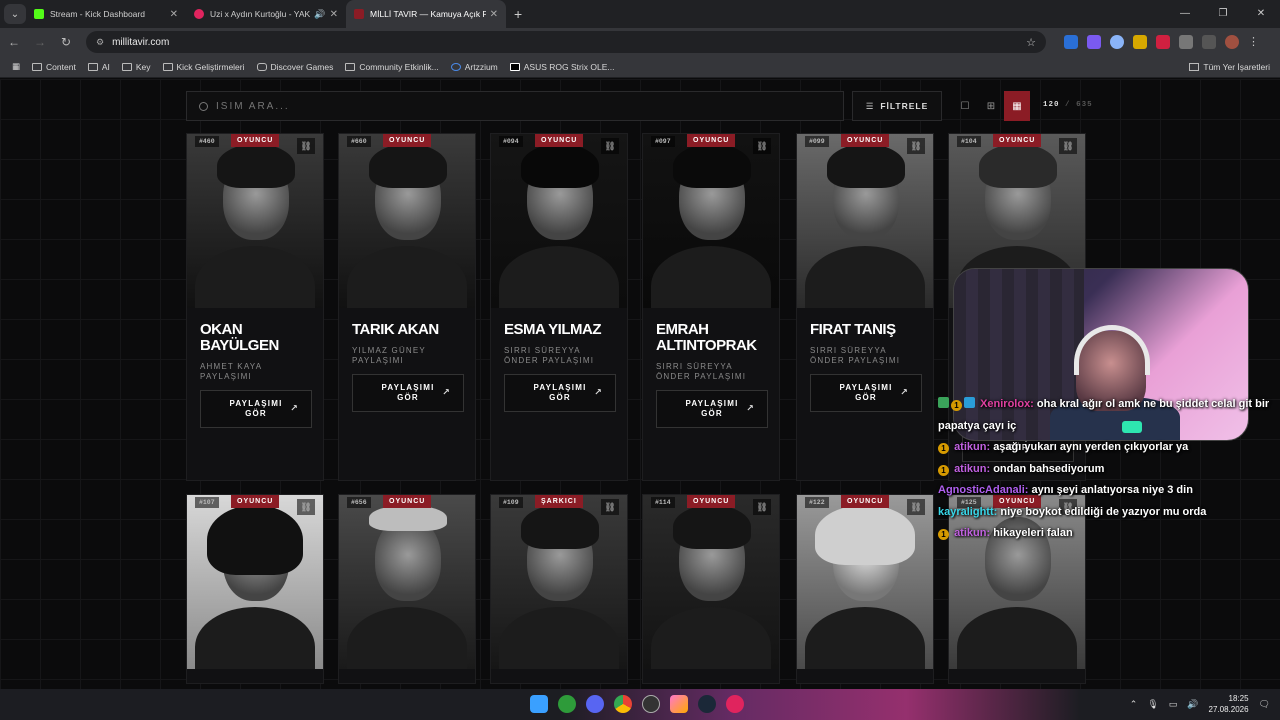 This screenshot has height=720, width=1280. I want to click on list-view-icon: ☐, so click(965, 106).